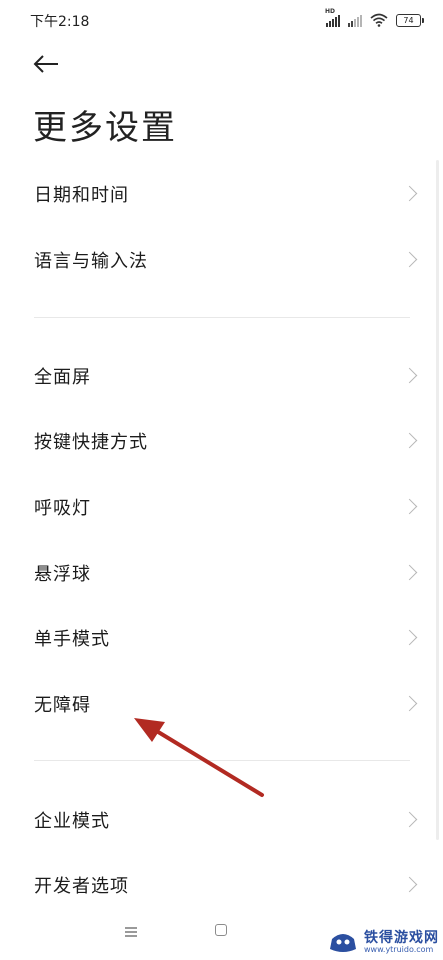  What do you see at coordinates (401, 937) in the screenshot?
I see `watermark-title: 铁得游戏网` at bounding box center [401, 937].